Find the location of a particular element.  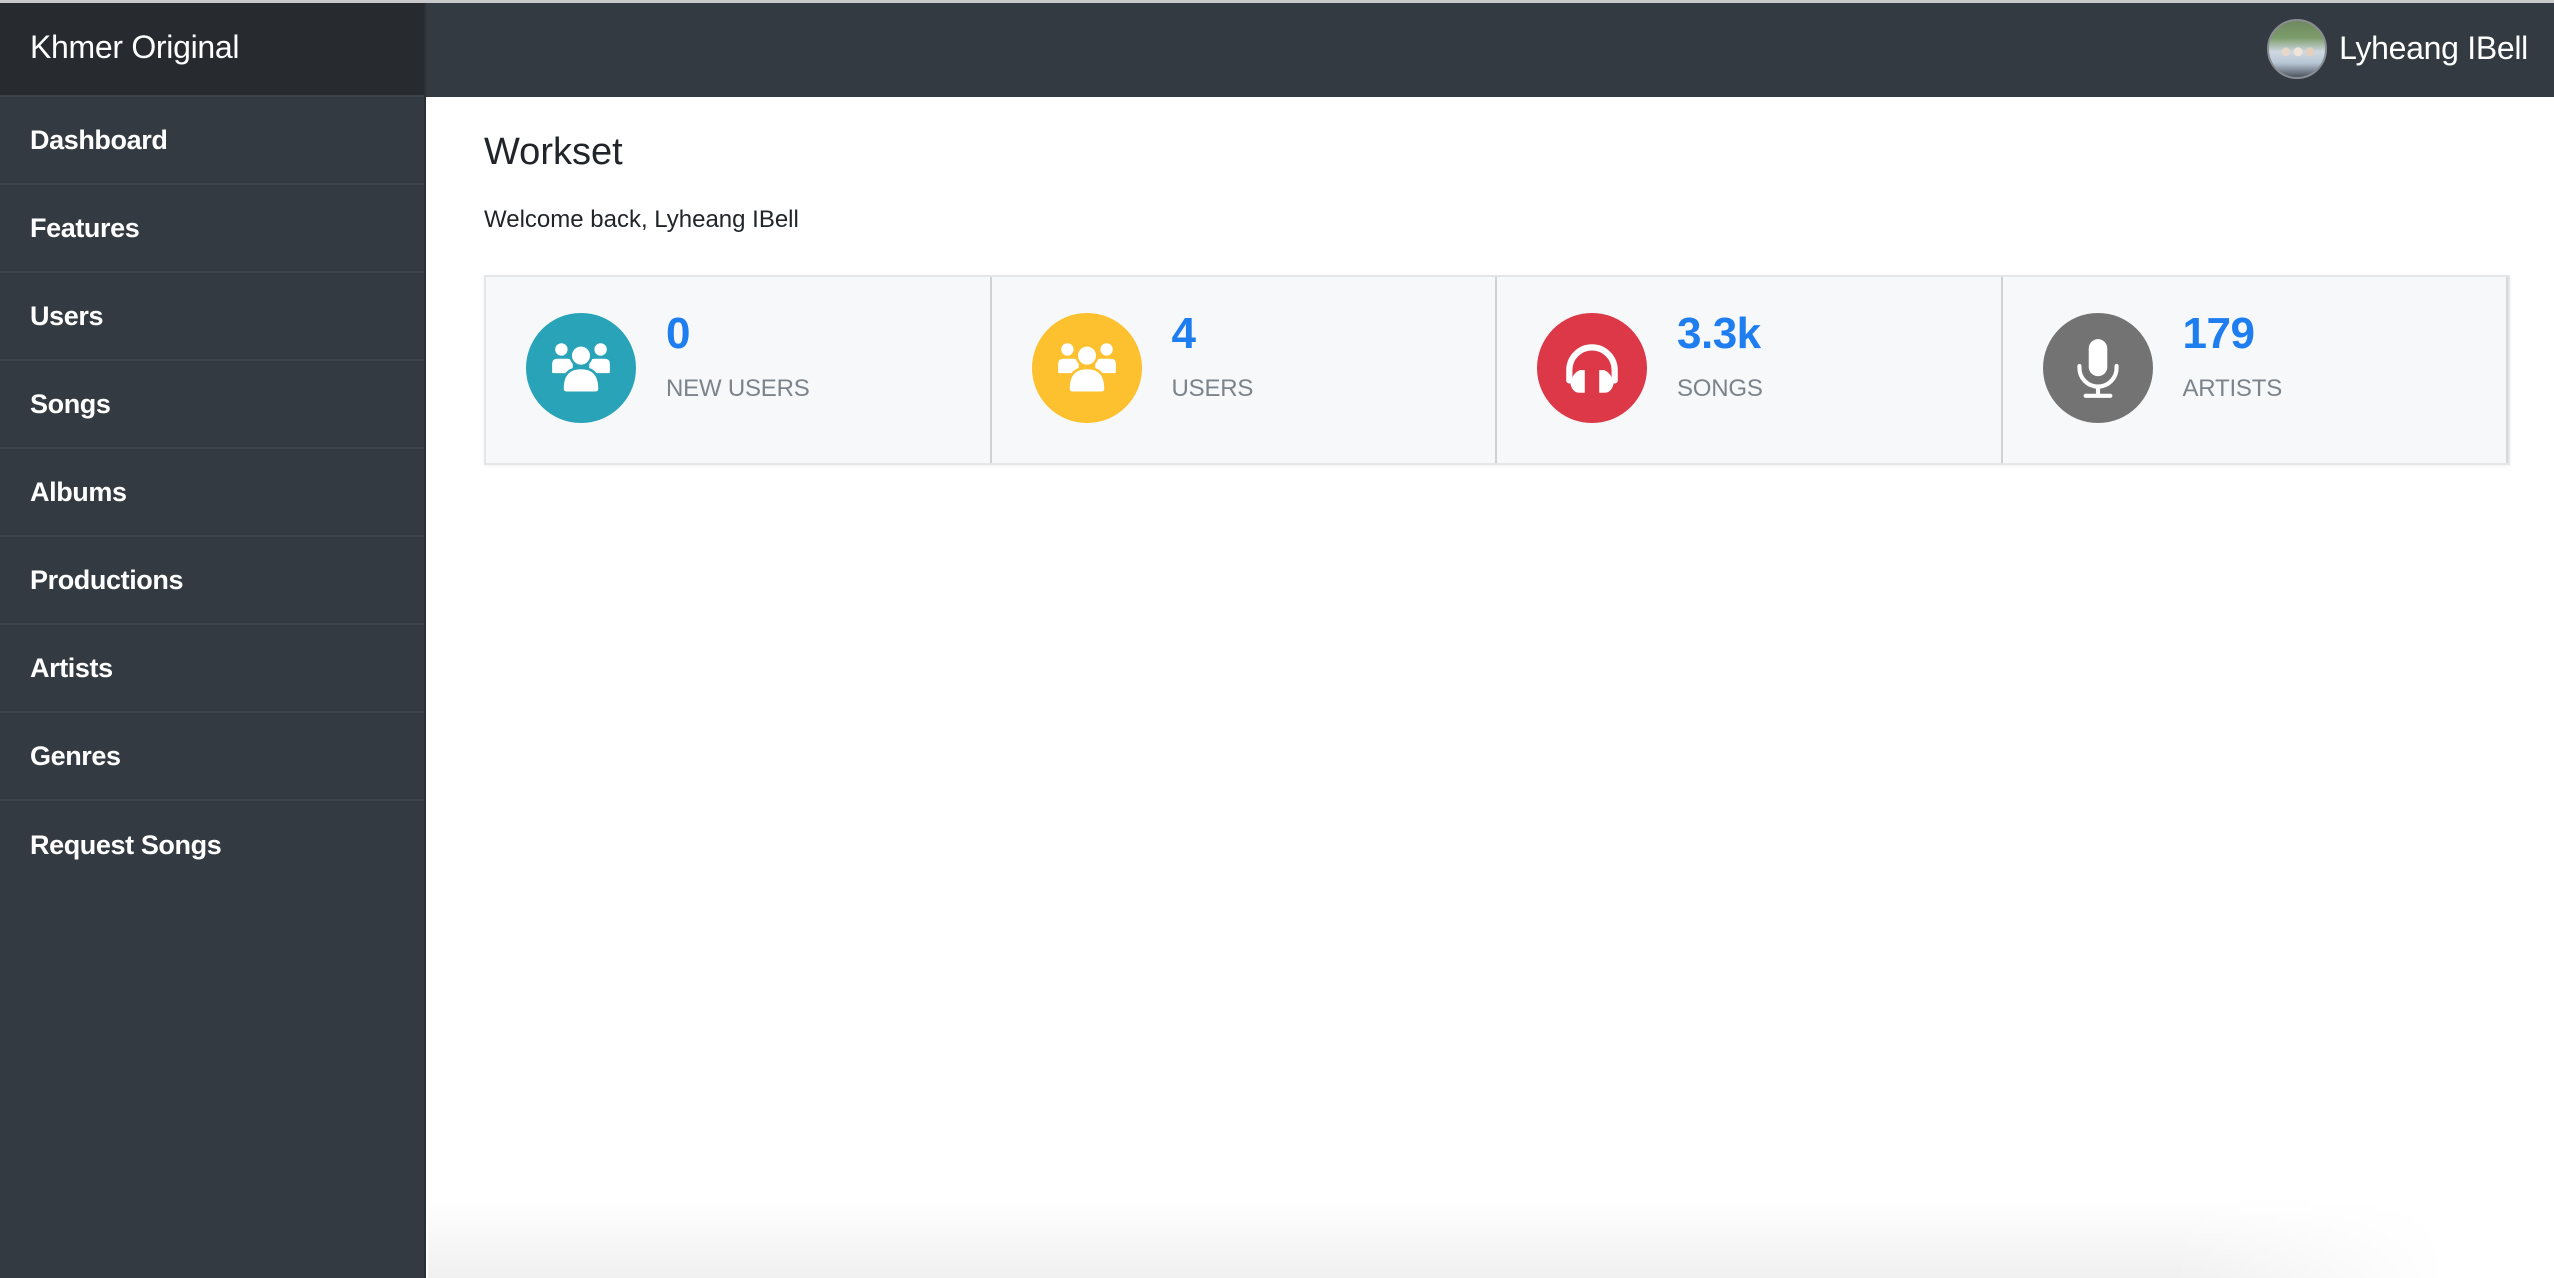

sidebar-item-artists: Artists is located at coordinates (212, 669).